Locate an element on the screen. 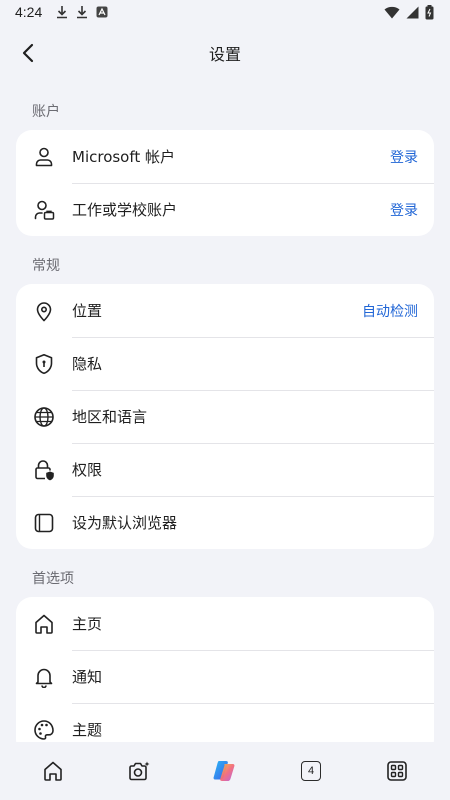 This screenshot has height=800, width=450. row-label: 设为默认浏览器 is located at coordinates (125, 523).